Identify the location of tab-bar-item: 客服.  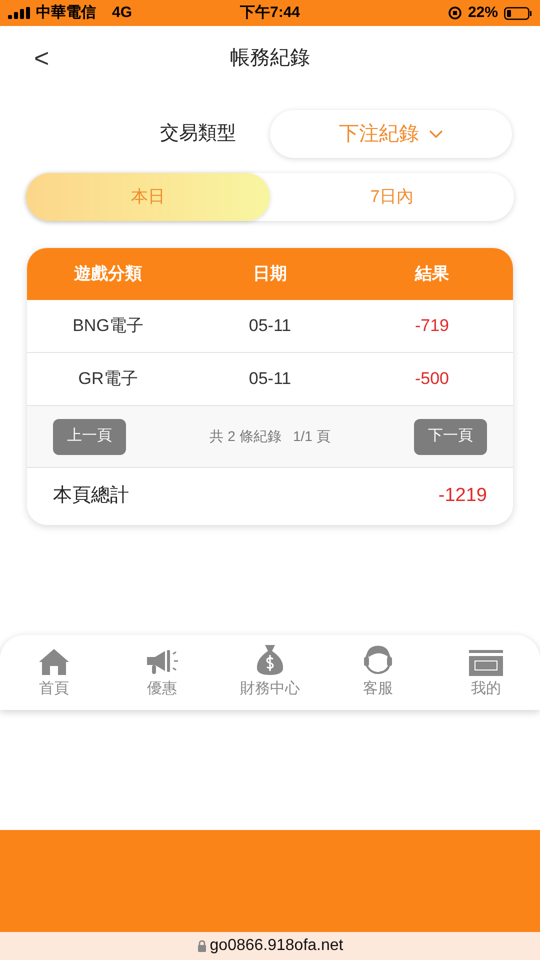
(378, 672).